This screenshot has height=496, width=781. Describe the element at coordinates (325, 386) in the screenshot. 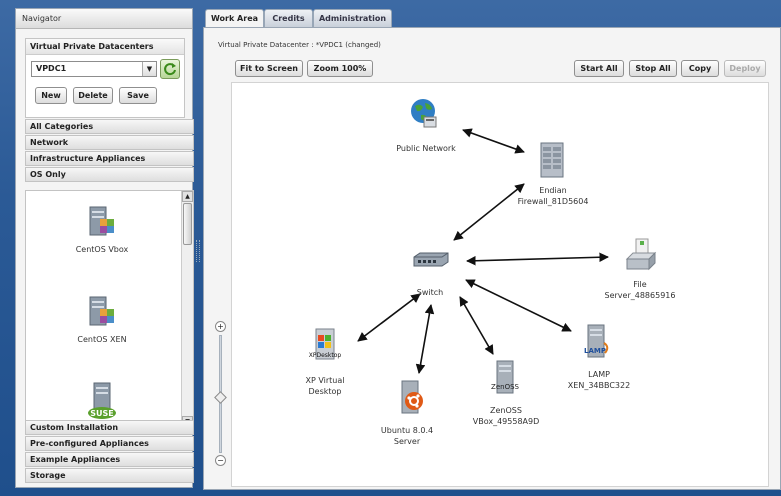

I see `node-label-xp: XP Virtual Desktop` at that location.